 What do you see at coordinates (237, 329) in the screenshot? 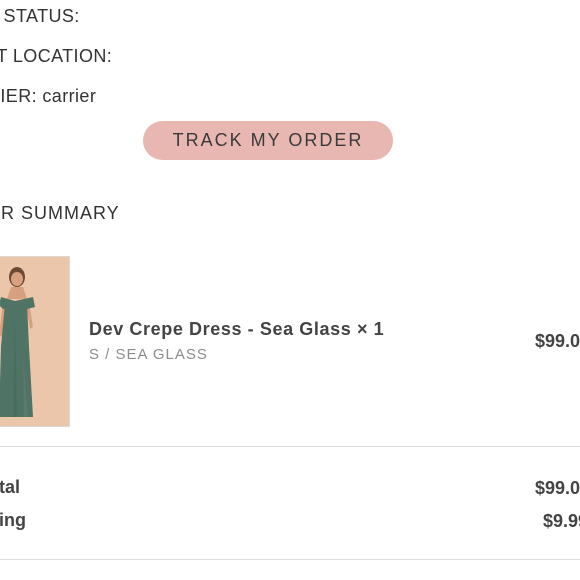
I see `product-name: Dev Crepe Dress - Sea Glass × 1` at bounding box center [237, 329].